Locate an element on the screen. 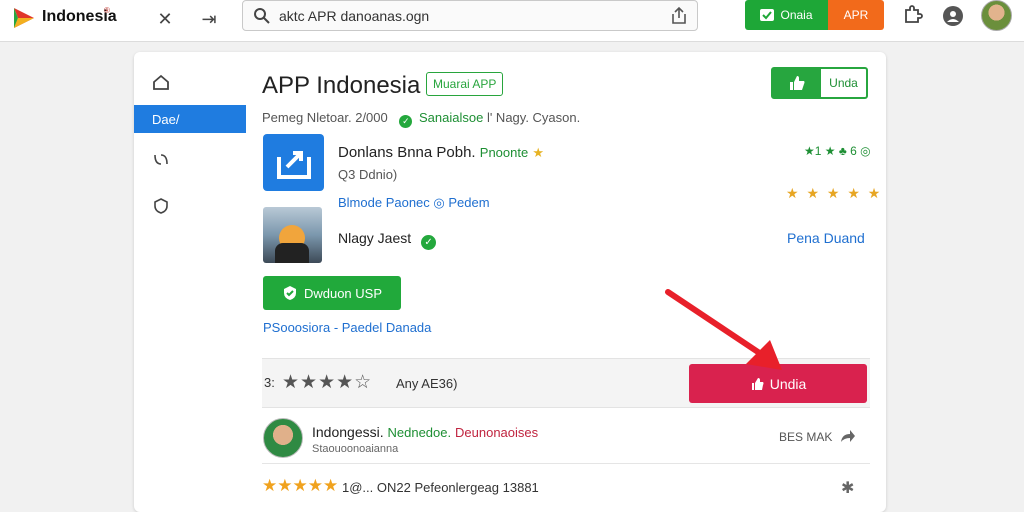 The width and height of the screenshot is (1024, 512). pin-icon: ◎ is located at coordinates (439, 202).